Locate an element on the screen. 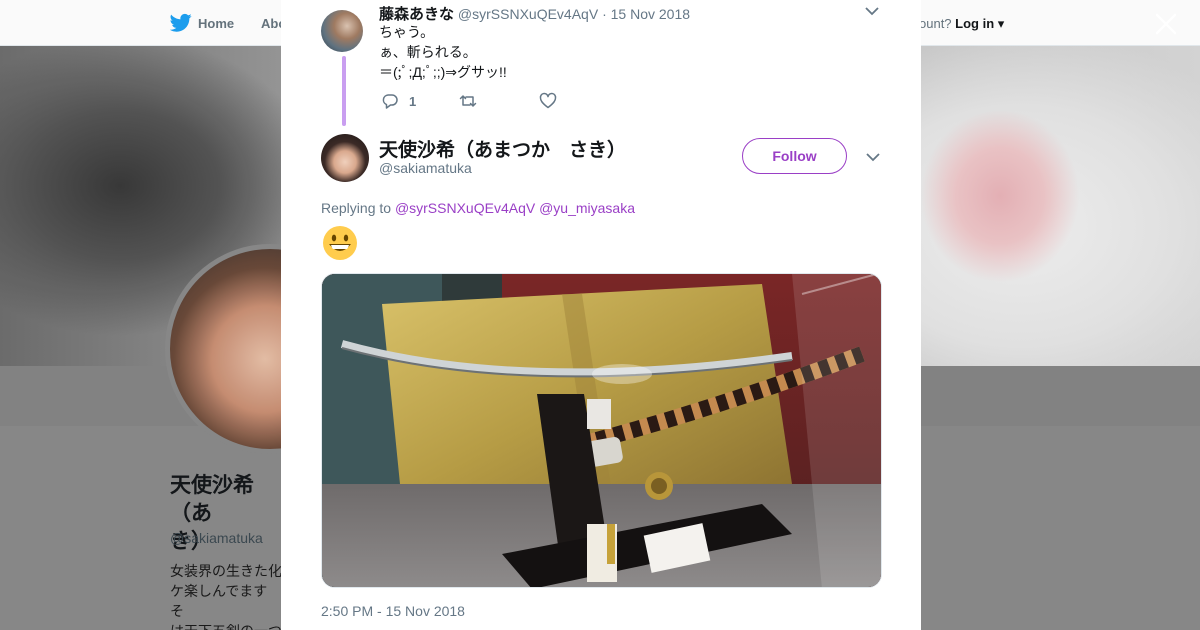 The width and height of the screenshot is (1200, 630). parent-tweet-actions: 1 is located at coordinates (474, 101).